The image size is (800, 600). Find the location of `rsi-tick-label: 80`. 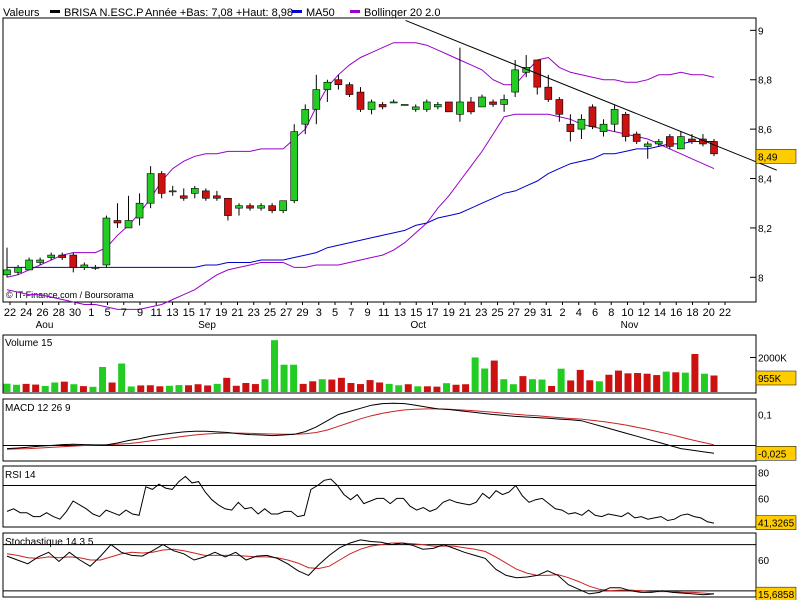

rsi-tick-label: 80 is located at coordinates (764, 473).